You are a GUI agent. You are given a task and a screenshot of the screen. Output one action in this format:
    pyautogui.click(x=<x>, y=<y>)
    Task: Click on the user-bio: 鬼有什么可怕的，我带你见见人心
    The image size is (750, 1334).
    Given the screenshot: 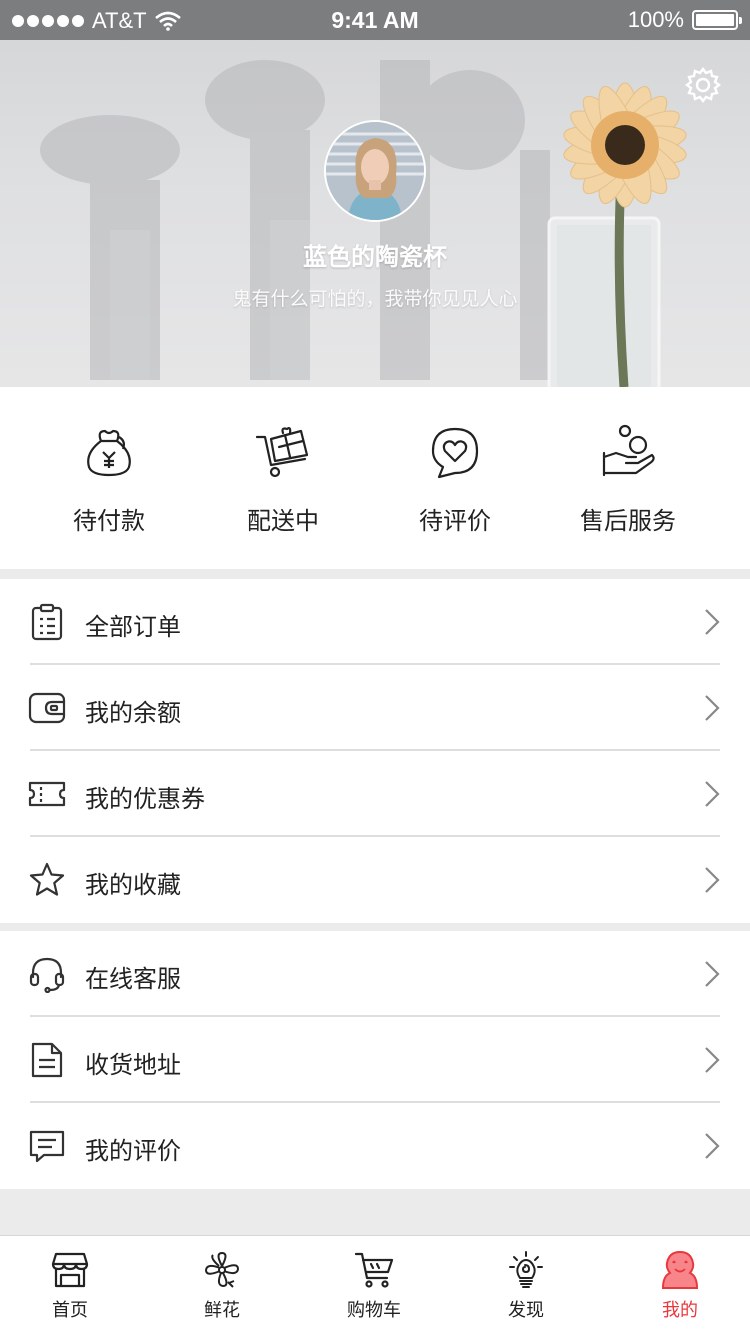 What is the action you would take?
    pyautogui.click(x=375, y=299)
    